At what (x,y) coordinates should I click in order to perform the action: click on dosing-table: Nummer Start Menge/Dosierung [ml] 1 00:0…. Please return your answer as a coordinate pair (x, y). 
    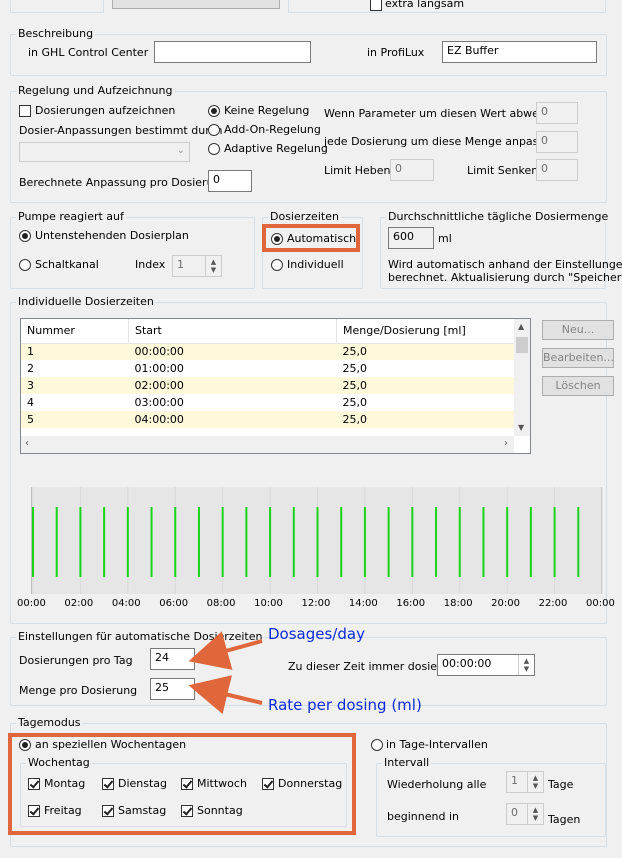
    Looking at the image, I should click on (275, 386).